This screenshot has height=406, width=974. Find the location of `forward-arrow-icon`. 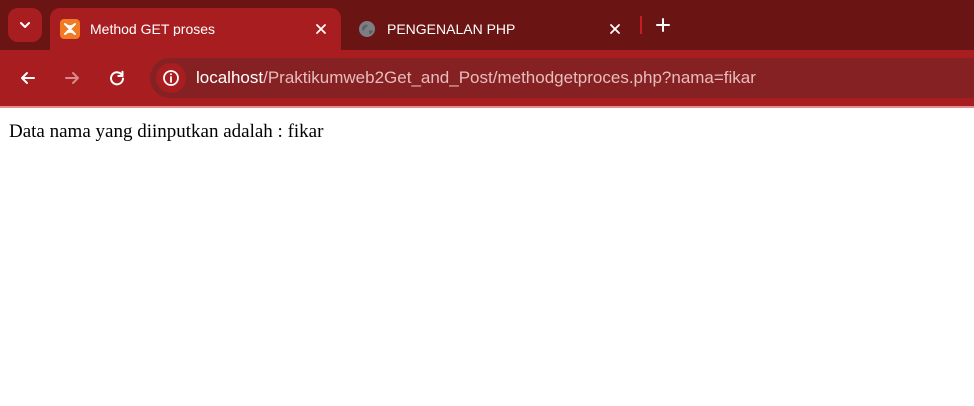

forward-arrow-icon is located at coordinates (72, 78).